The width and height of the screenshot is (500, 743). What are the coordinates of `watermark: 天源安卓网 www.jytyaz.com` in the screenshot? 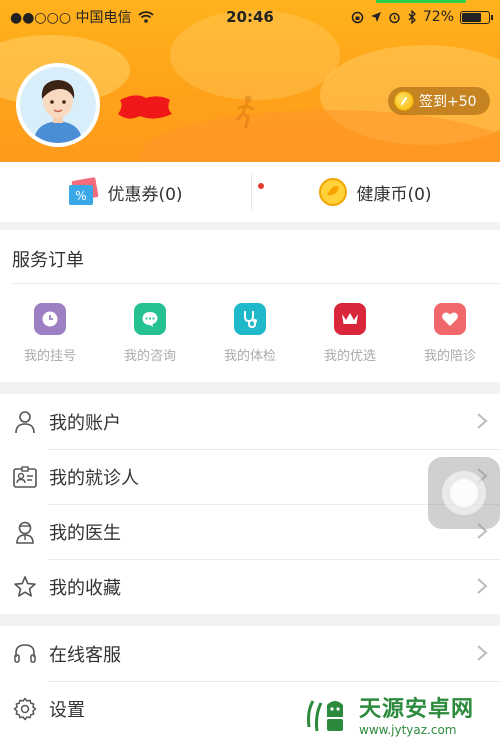 It's located at (400, 714).